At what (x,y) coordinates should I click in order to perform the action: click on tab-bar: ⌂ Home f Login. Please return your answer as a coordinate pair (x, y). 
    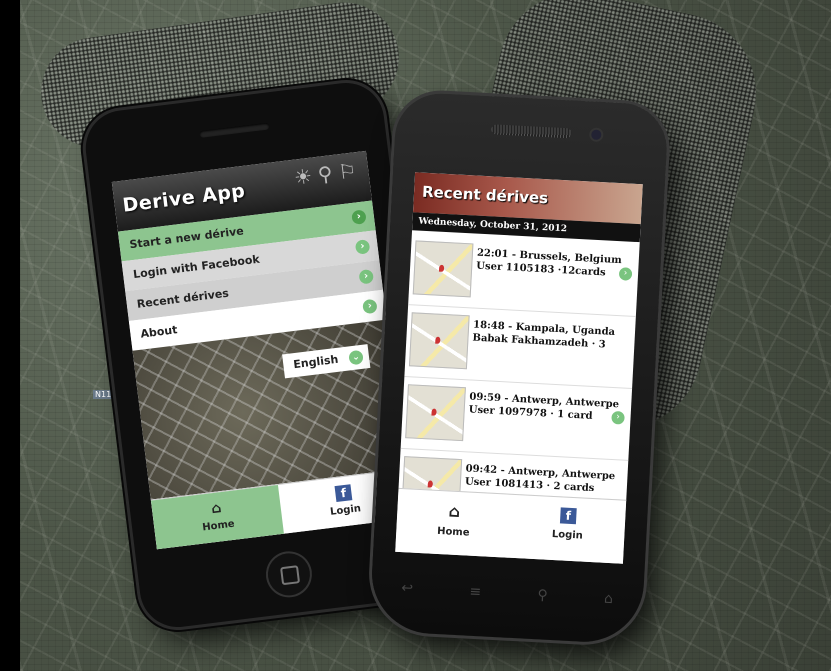
    Looking at the image, I should click on (511, 525).